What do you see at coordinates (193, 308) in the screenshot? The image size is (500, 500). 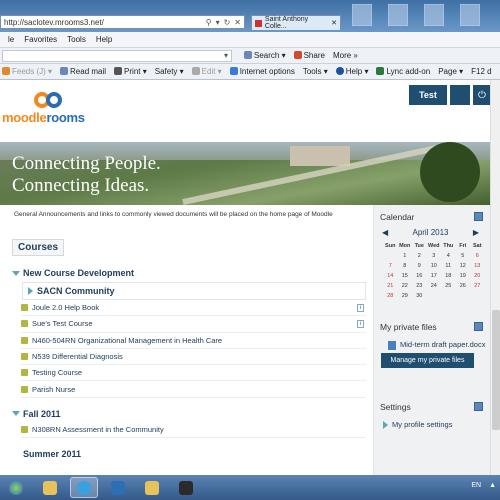 I see `course-item: Joule 2.0 Help Book i` at bounding box center [193, 308].